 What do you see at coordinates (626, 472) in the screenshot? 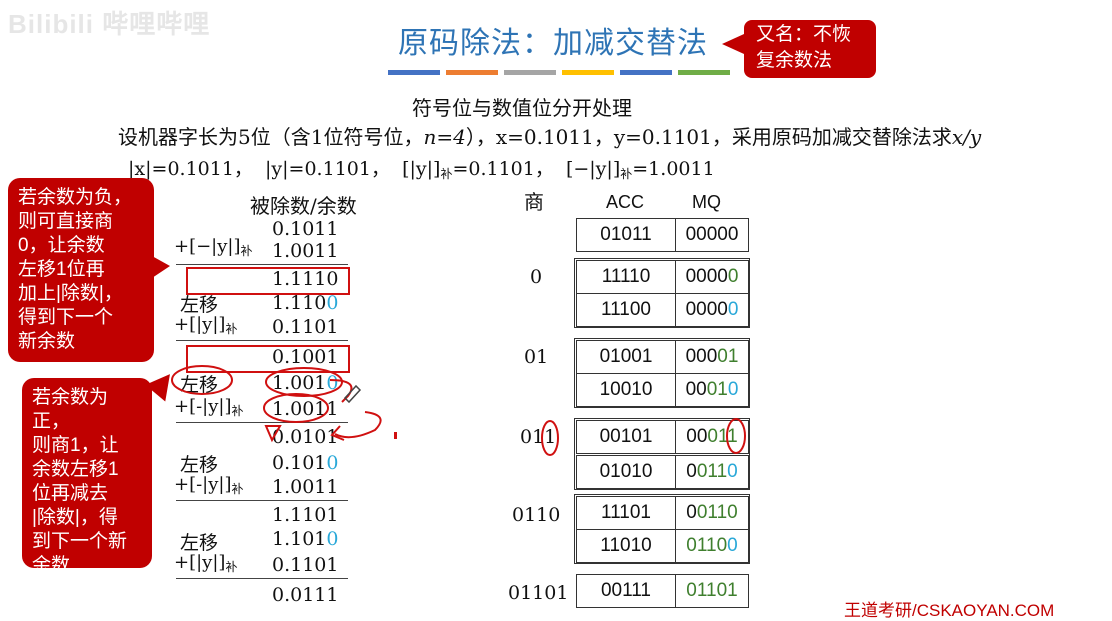
I see `acc-cell: 01010` at bounding box center [626, 472].